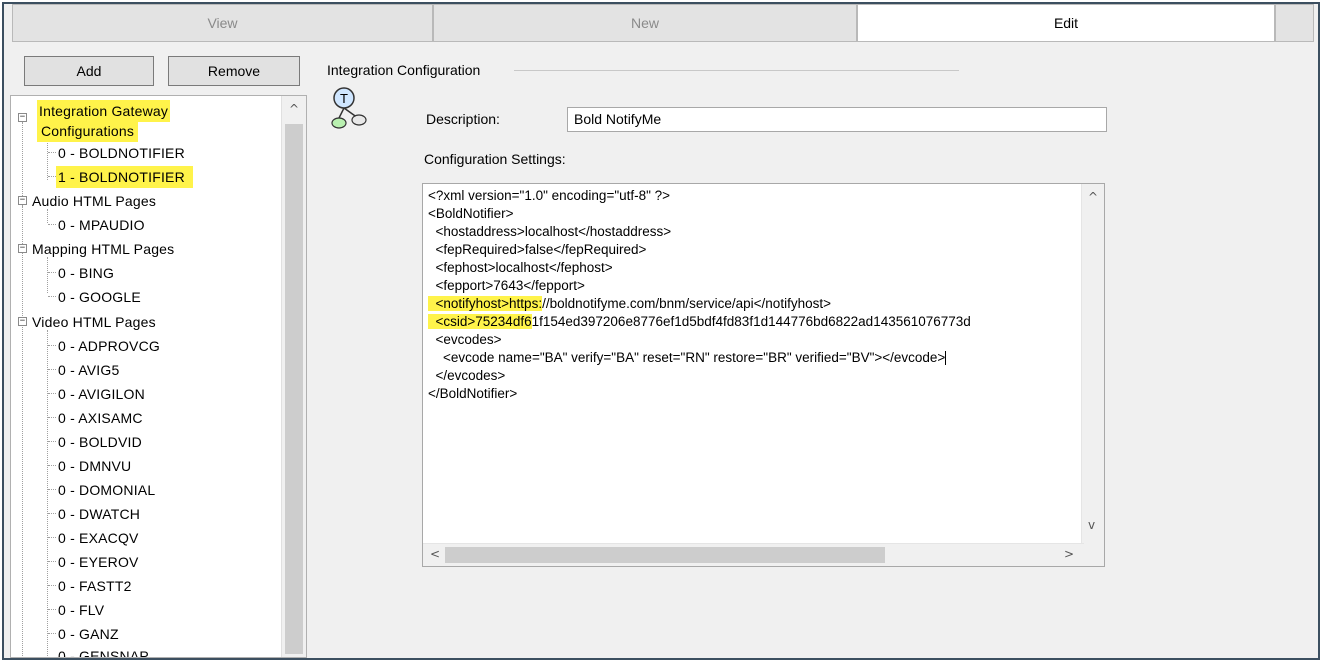 The image size is (1324, 664). Describe the element at coordinates (99, 297) in the screenshot. I see `tree-node-google: 0 - GOOGLE` at that location.